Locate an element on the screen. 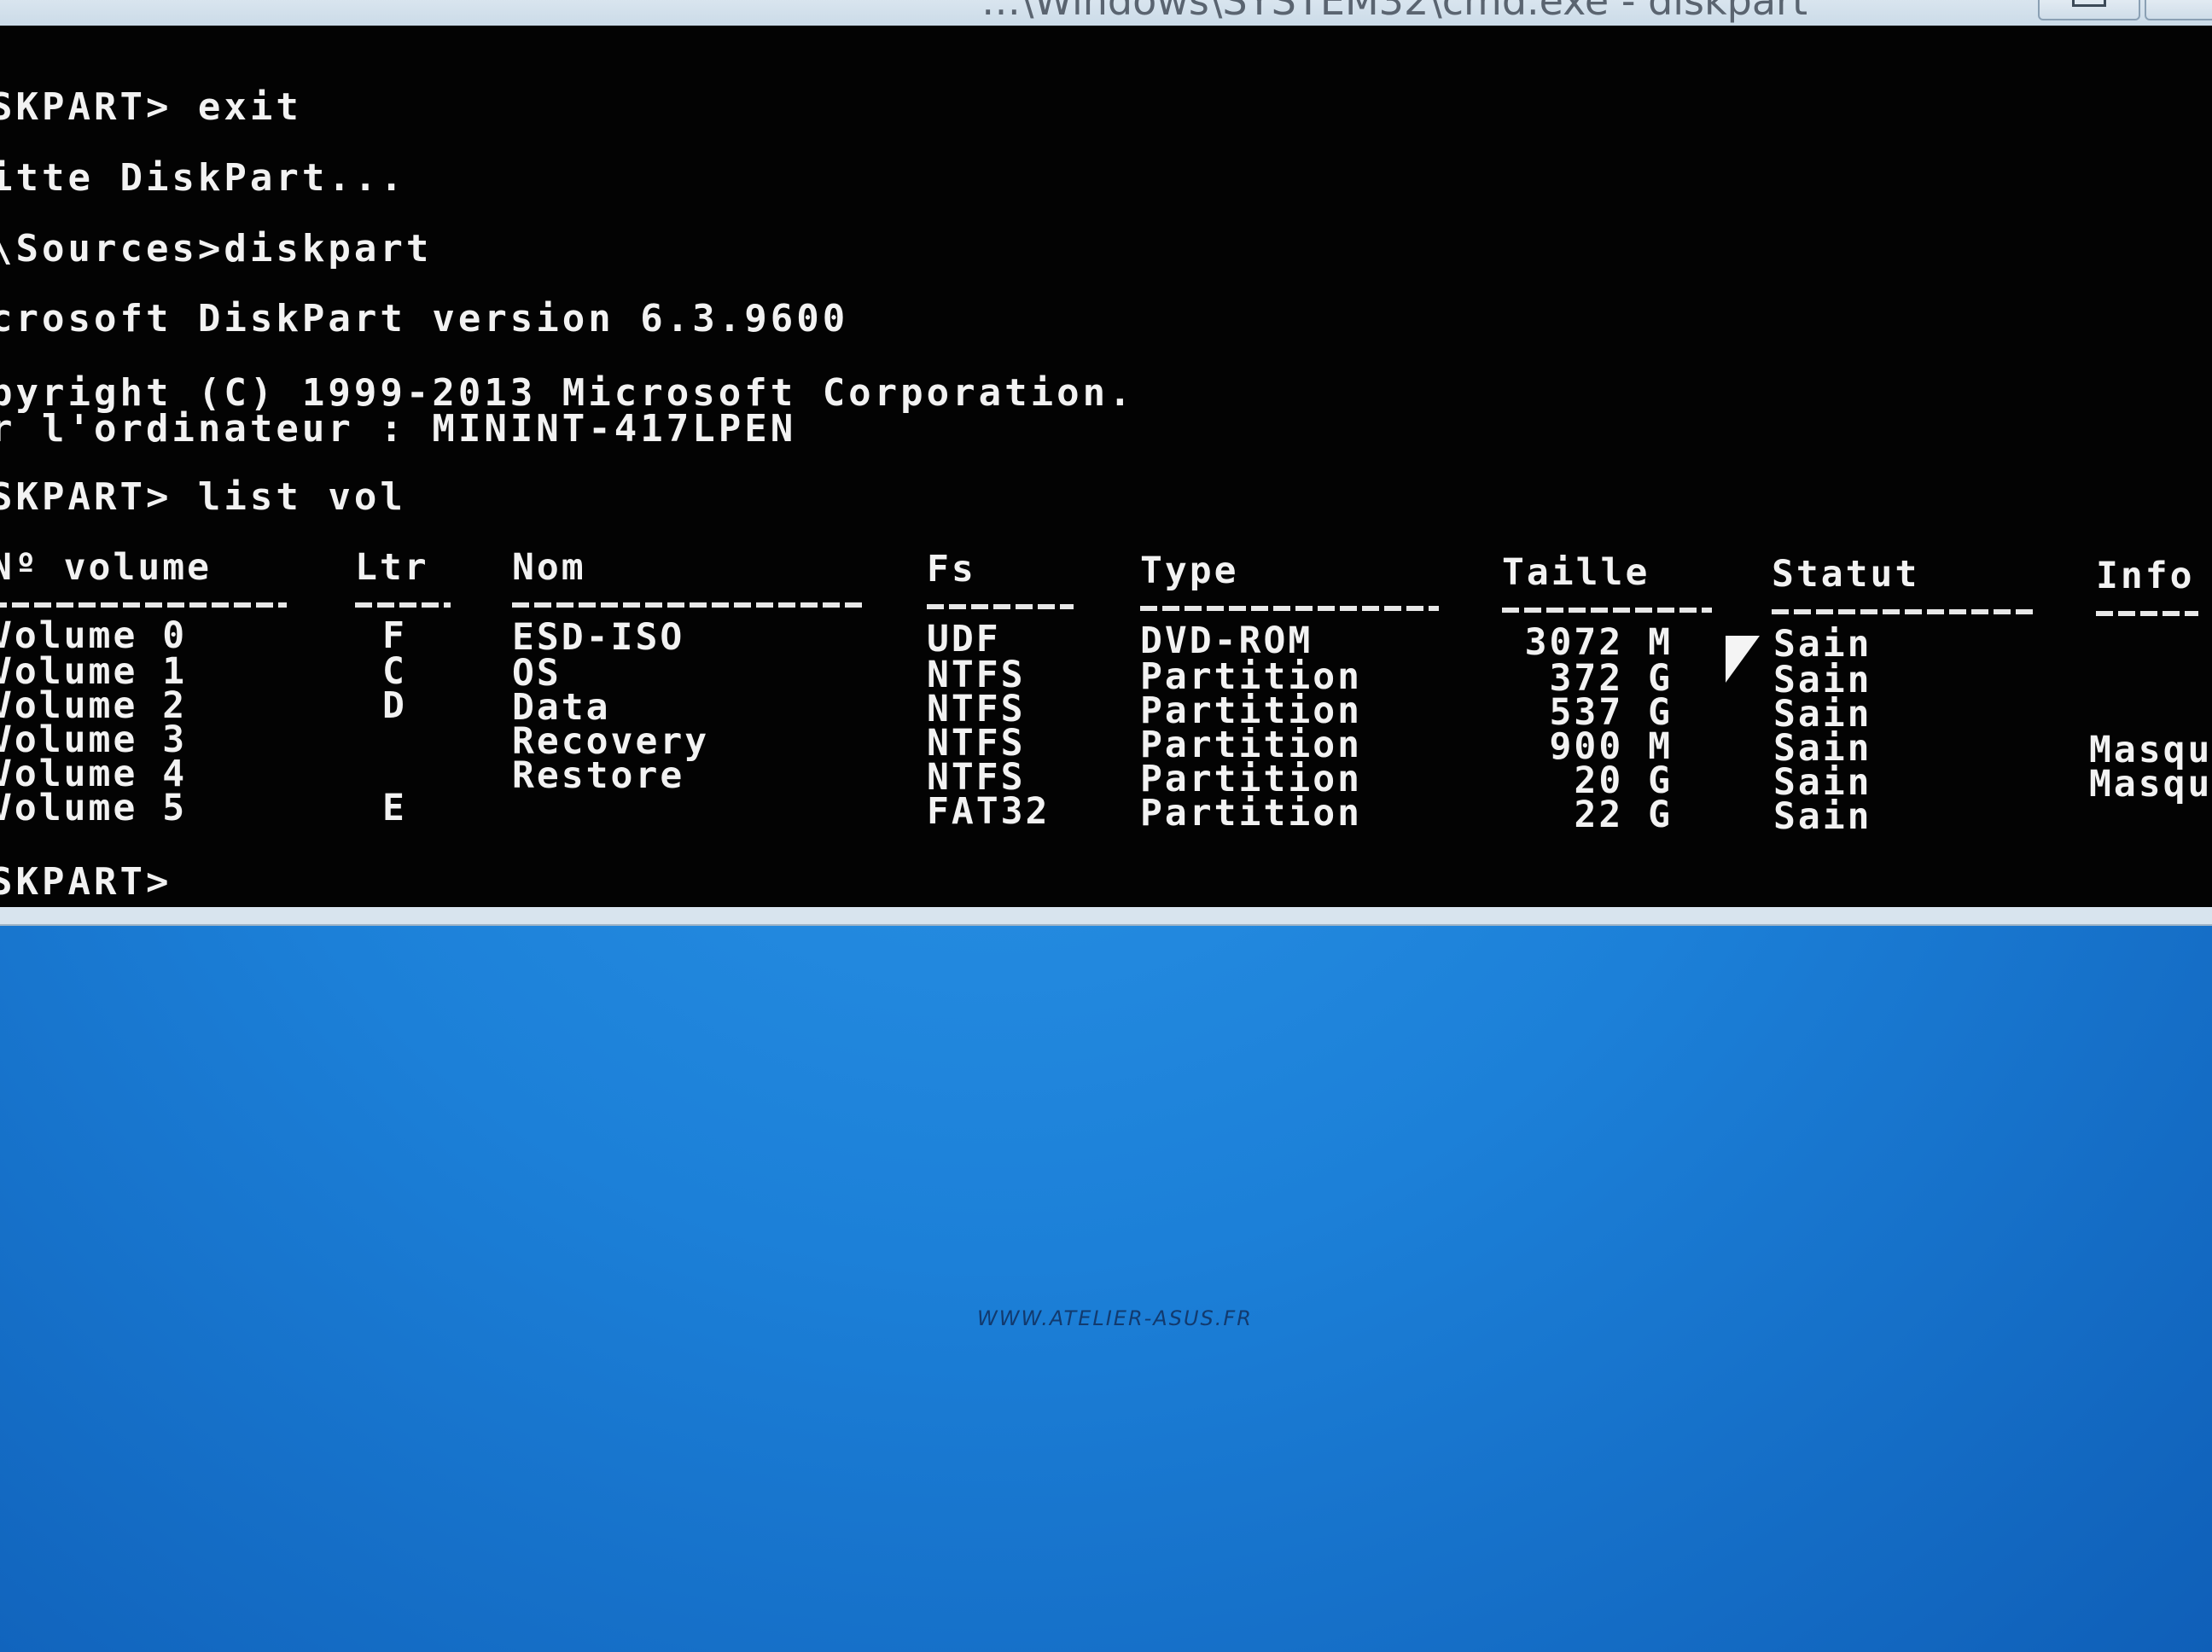 Image resolution: width=2212 pixels, height=1652 pixels. cell-nom: Restore is located at coordinates (598, 775).